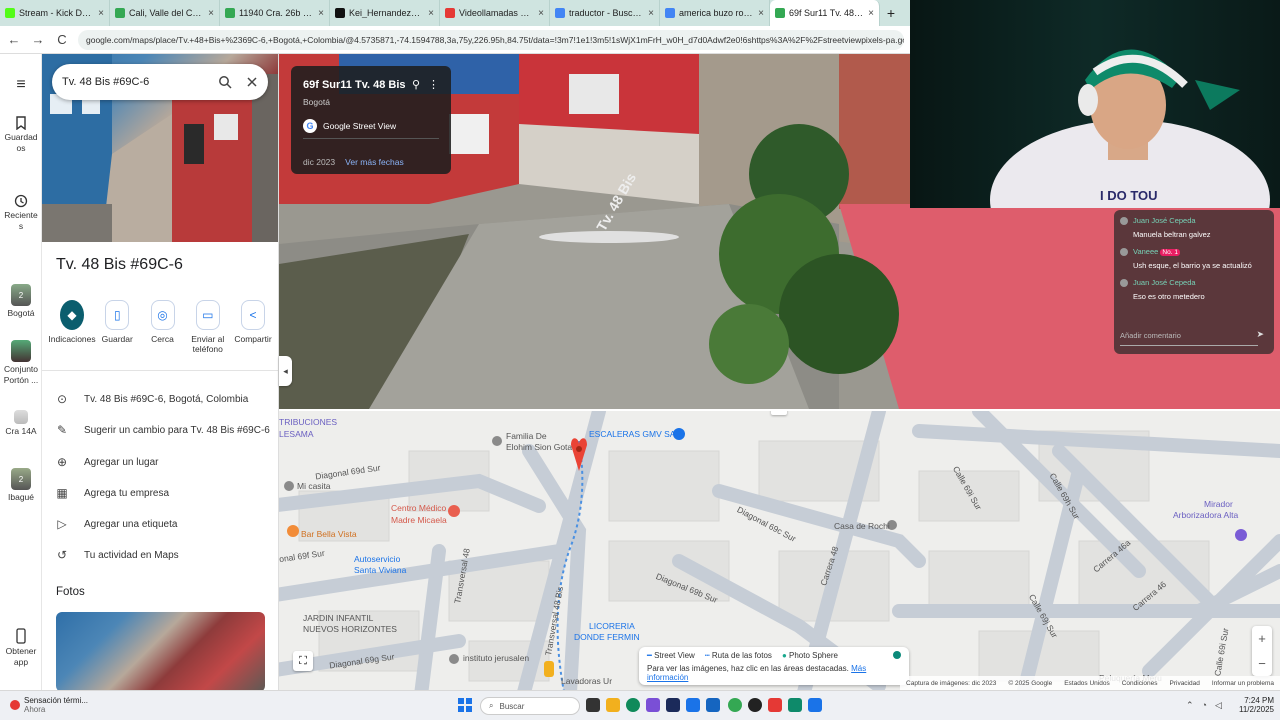  I want to click on browser-tab: Stream - Kick Dashboard ×, so click(55, 13).